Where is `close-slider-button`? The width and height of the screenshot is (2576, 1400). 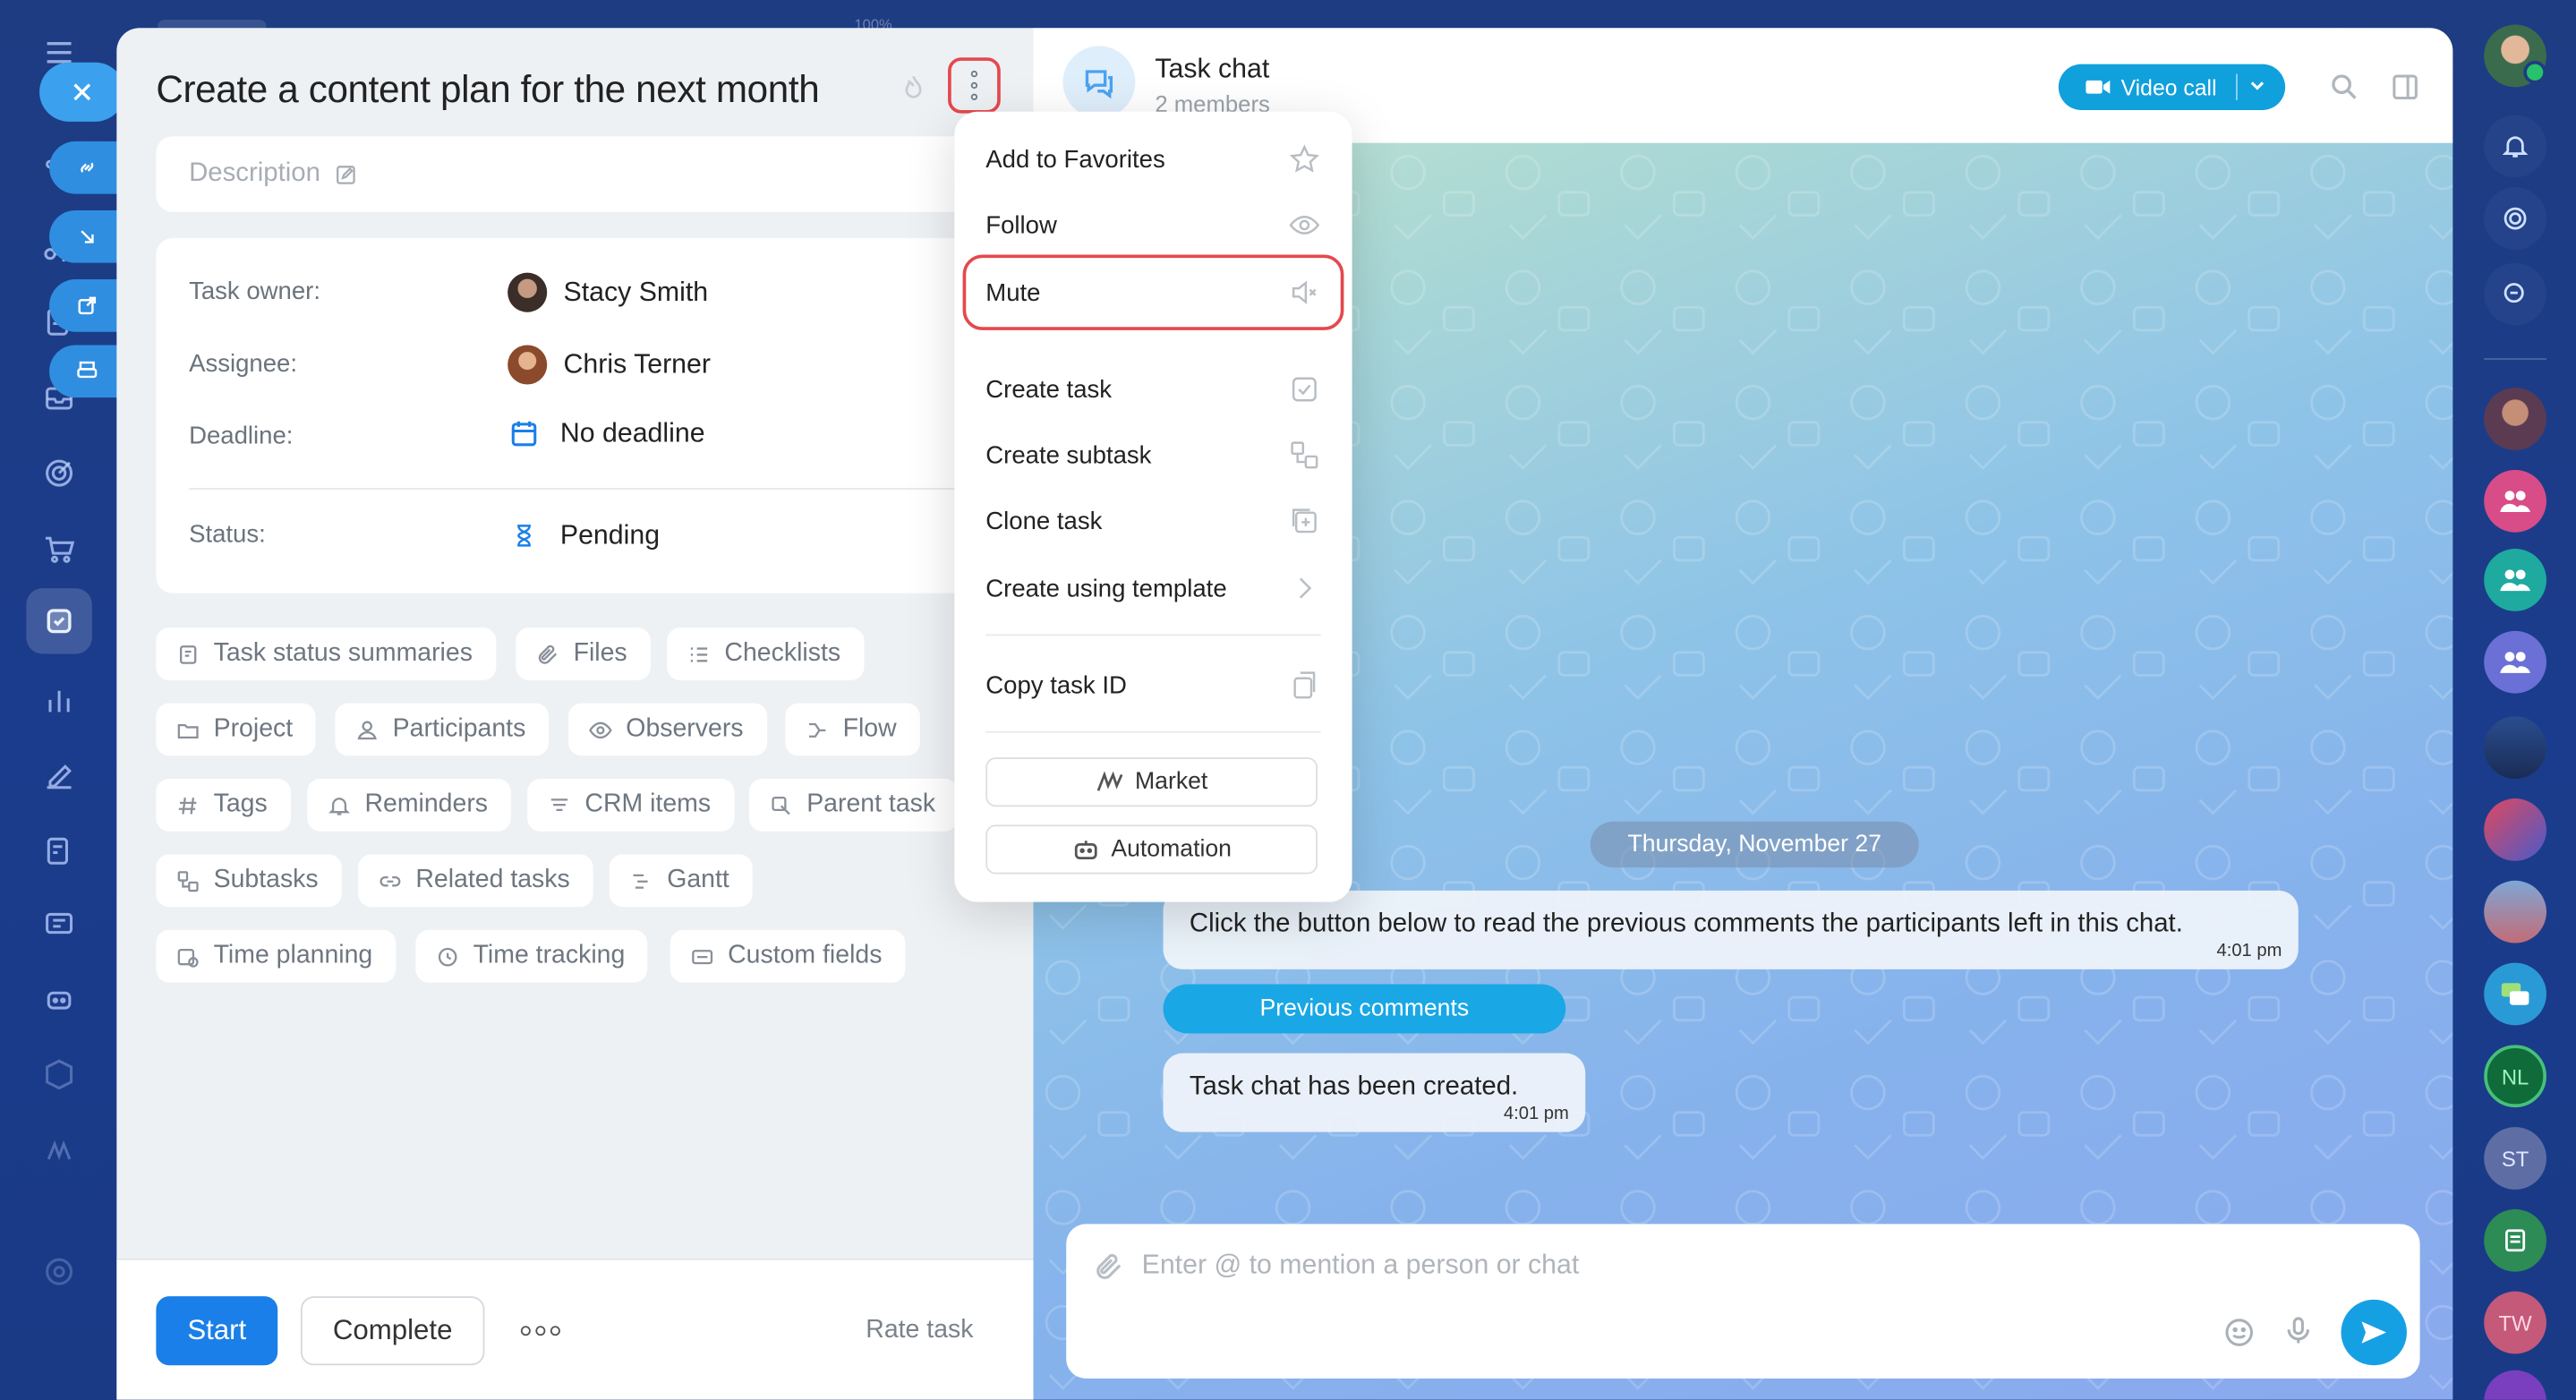 close-slider-button is located at coordinates (82, 92).